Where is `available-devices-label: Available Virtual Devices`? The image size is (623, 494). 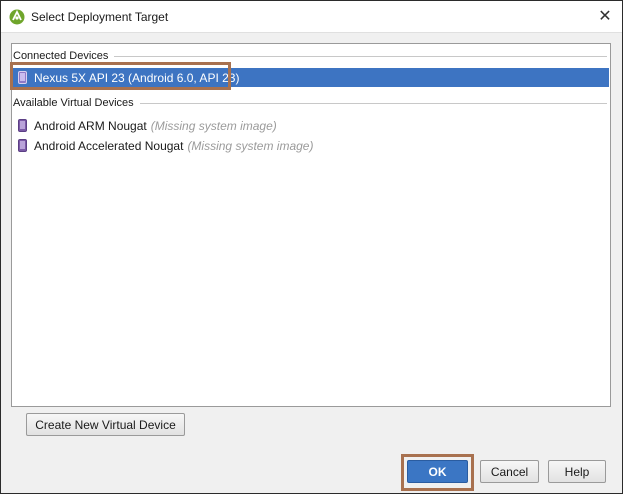
available-devices-label: Available Virtual Devices is located at coordinates (73, 103).